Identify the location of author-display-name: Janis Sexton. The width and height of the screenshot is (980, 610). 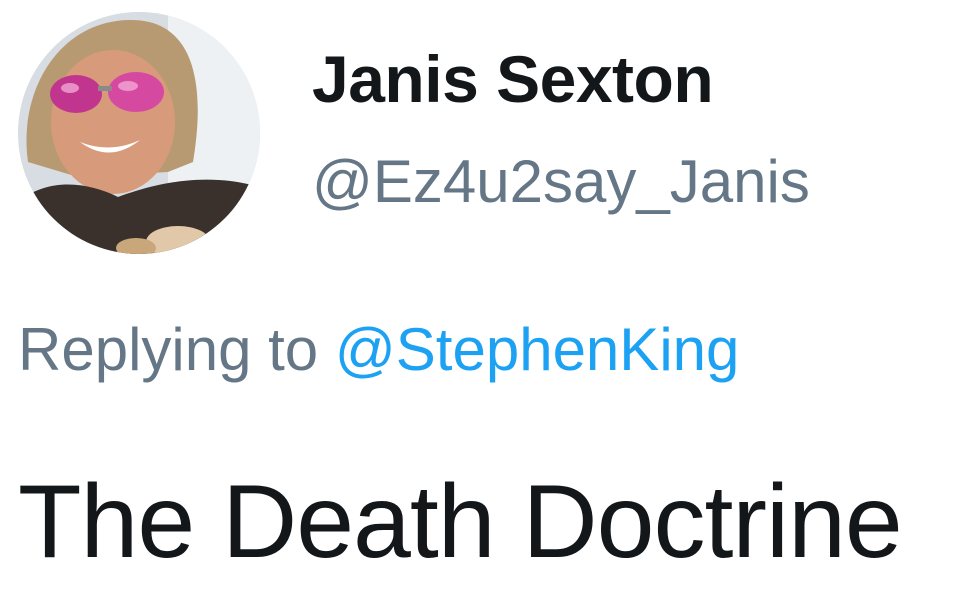
(513, 79).